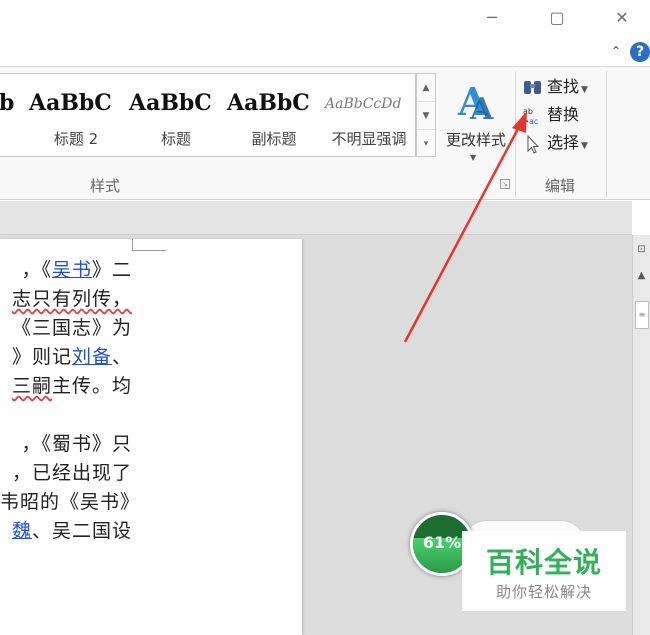  I want to click on gallery-scroll: ▲ ▼ ▾, so click(426, 115).